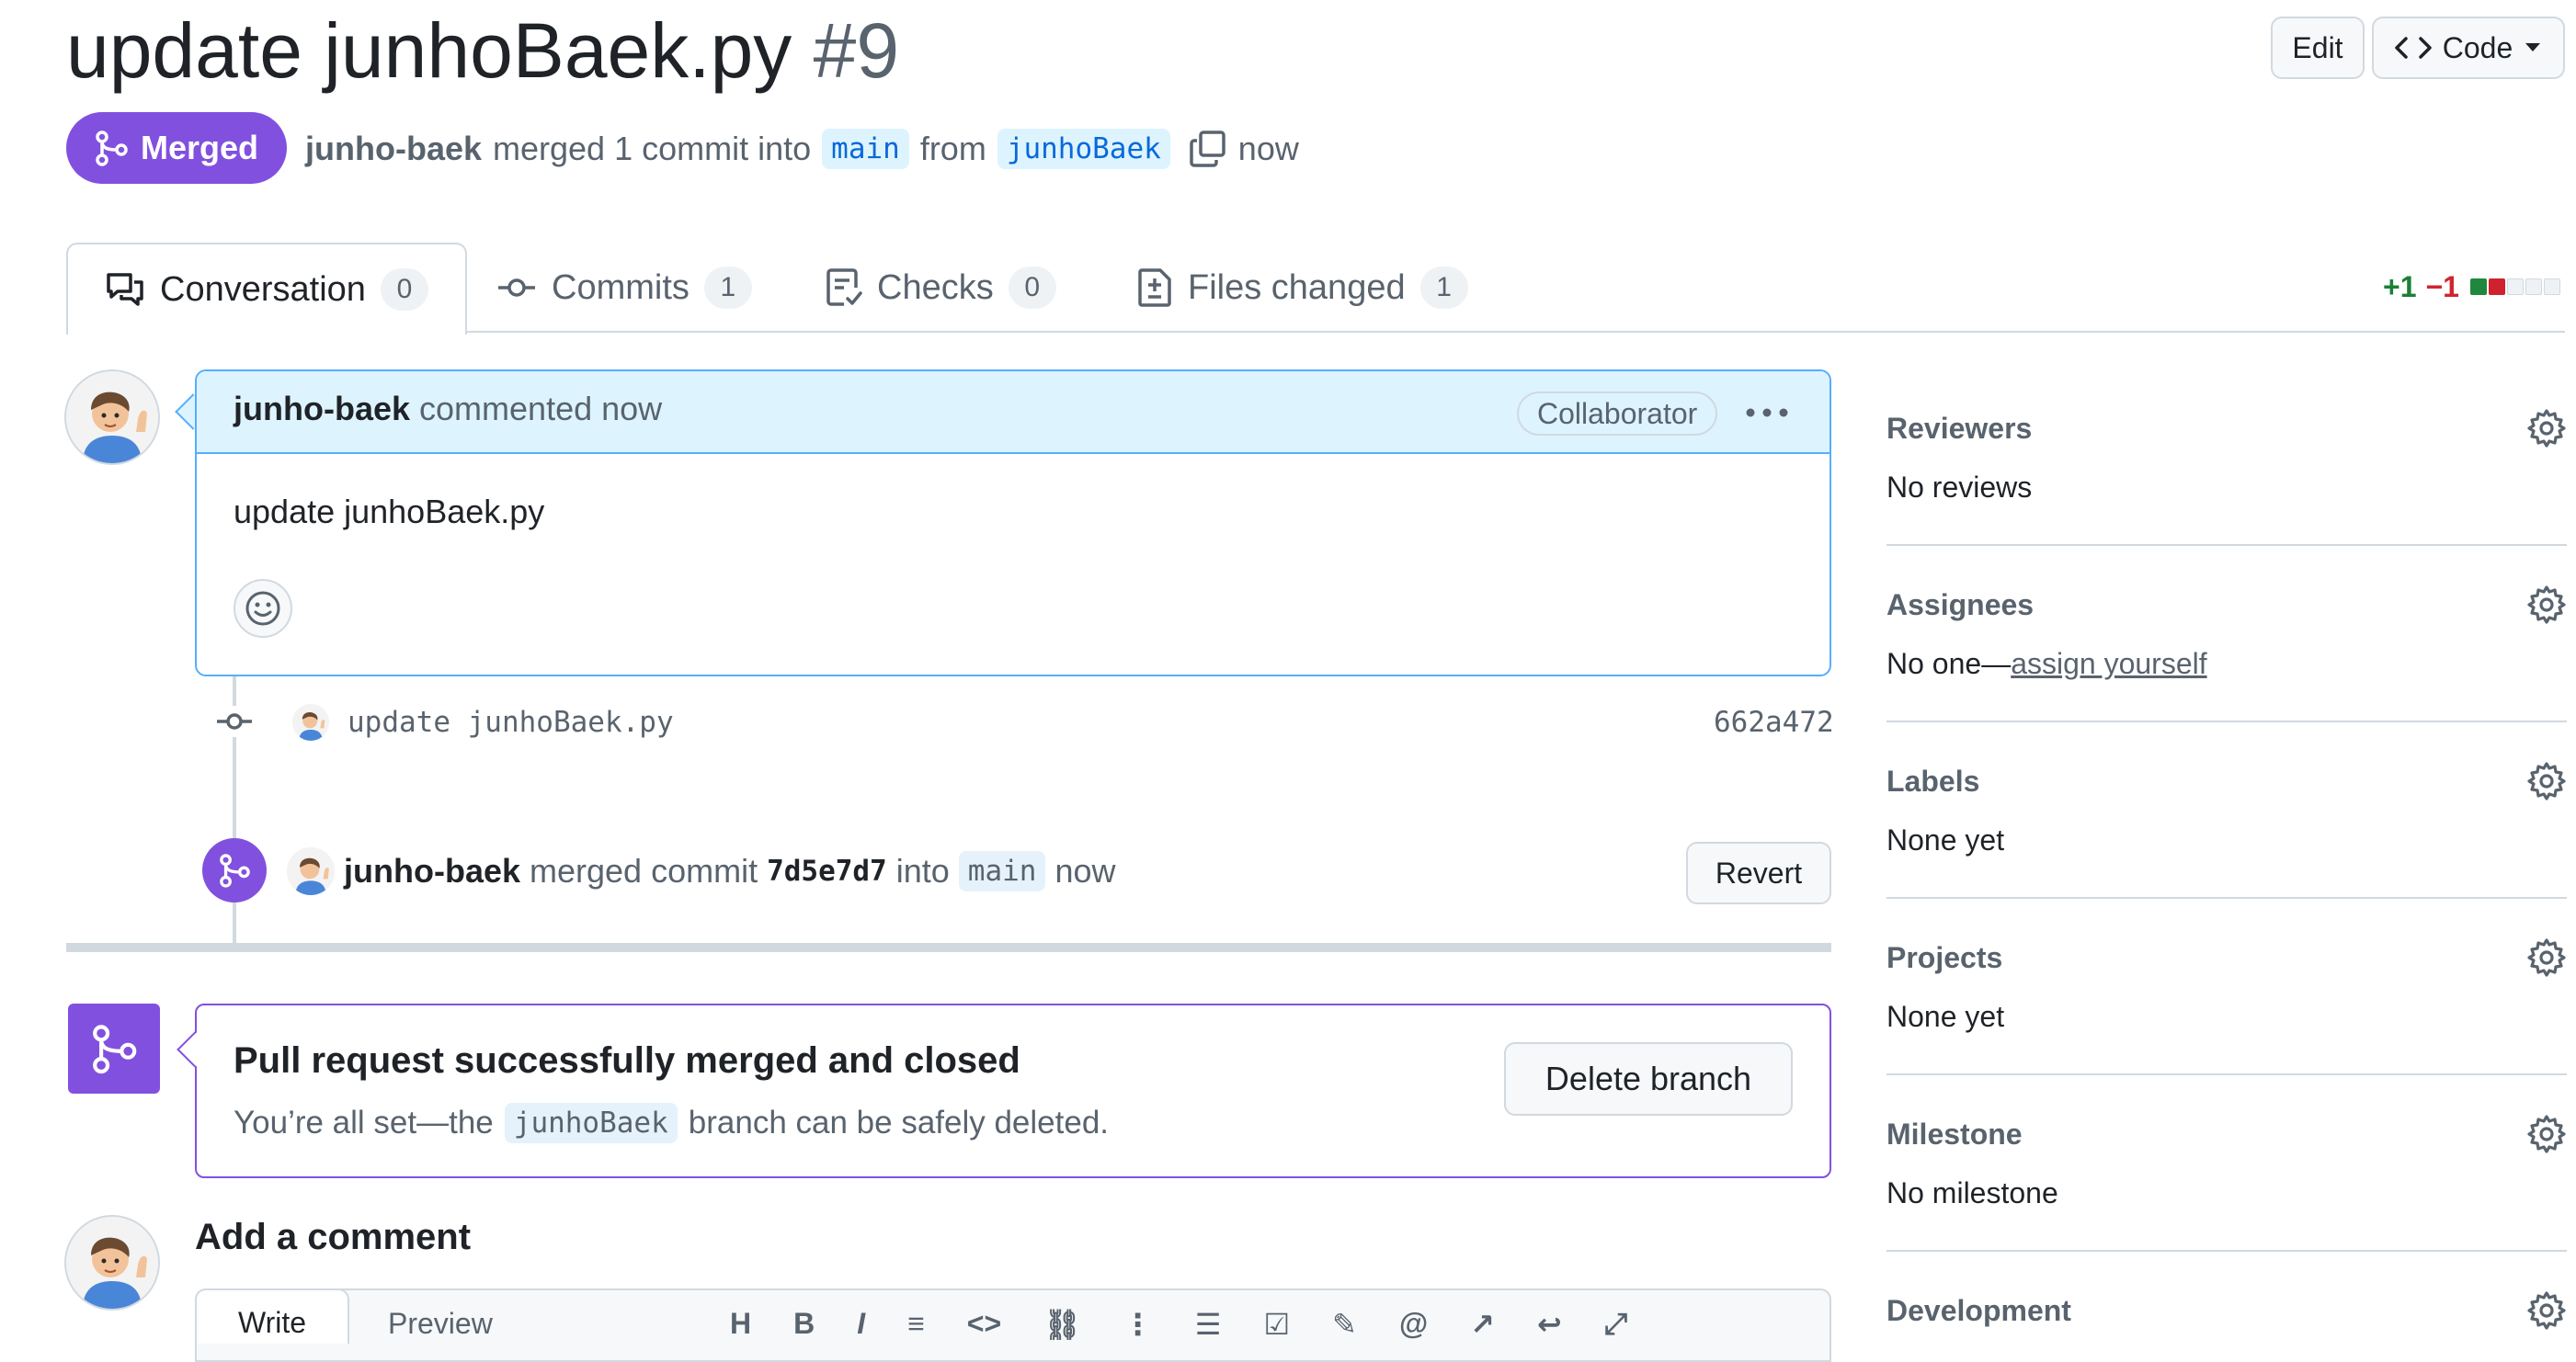 This screenshot has width=2576, height=1362. Describe the element at coordinates (1549, 1324) in the screenshot. I see `undo-icon: ↩` at that location.